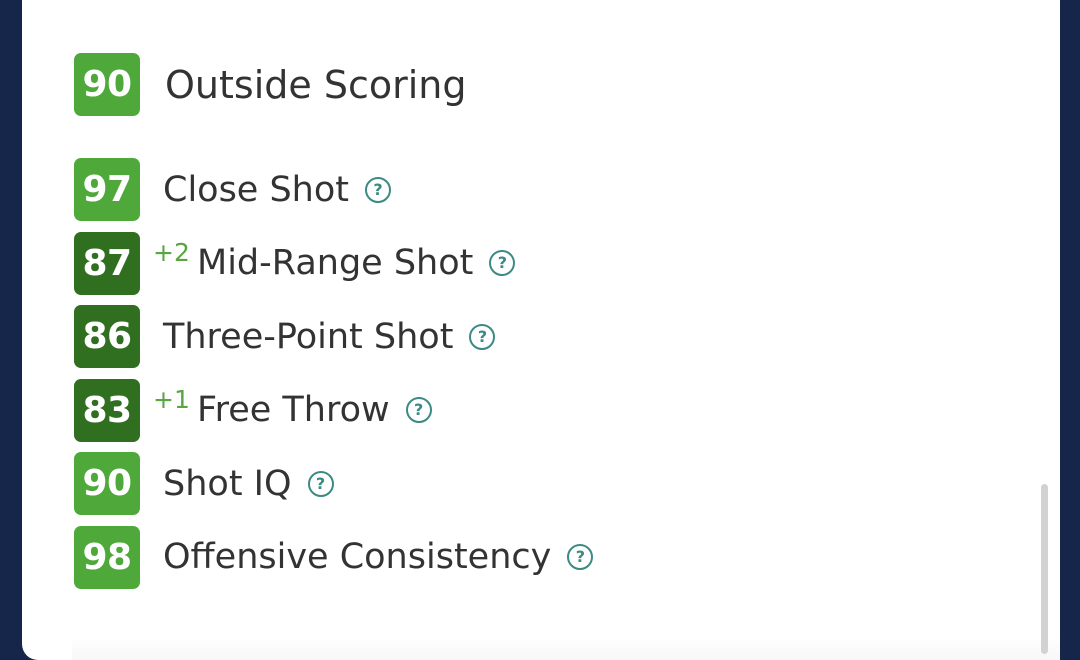 The width and height of the screenshot is (1080, 660). I want to click on attribute-row-shot-iq: 90 Shot IQ ?, so click(333, 483).